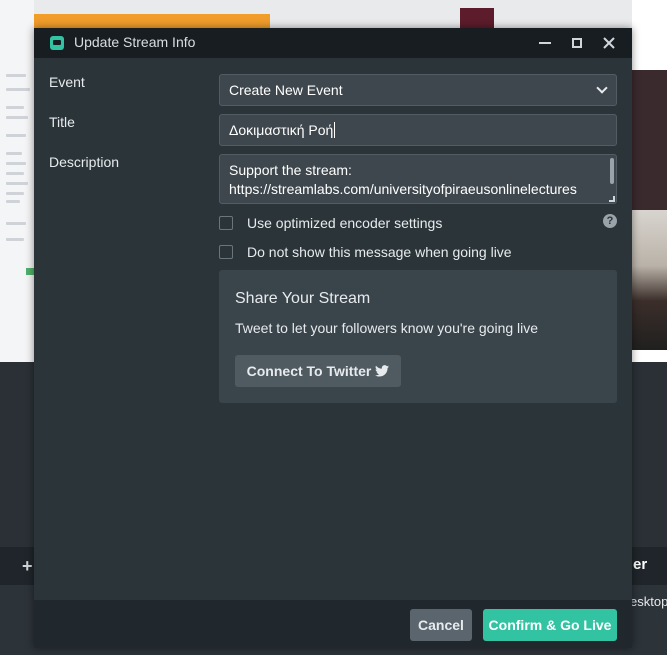  Describe the element at coordinates (57, 43) in the screenshot. I see `streamlabs-app-icon` at that location.